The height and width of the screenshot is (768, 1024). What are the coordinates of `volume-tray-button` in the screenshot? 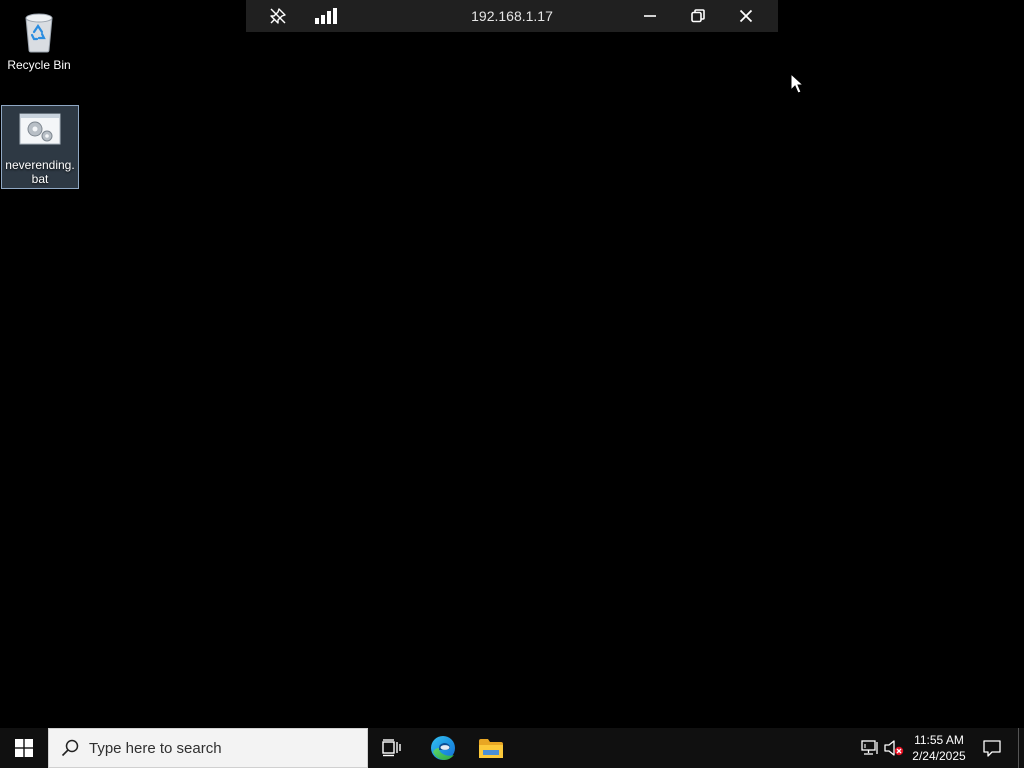 It's located at (894, 748).